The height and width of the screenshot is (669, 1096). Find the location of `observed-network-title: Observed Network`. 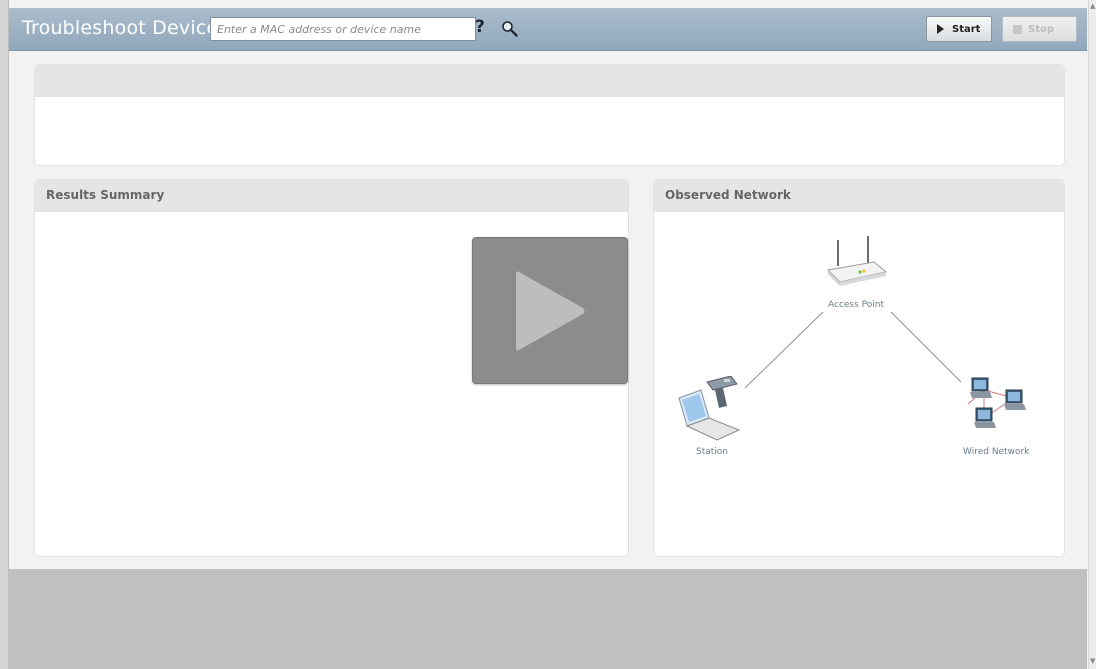

observed-network-title: Observed Network is located at coordinates (859, 196).